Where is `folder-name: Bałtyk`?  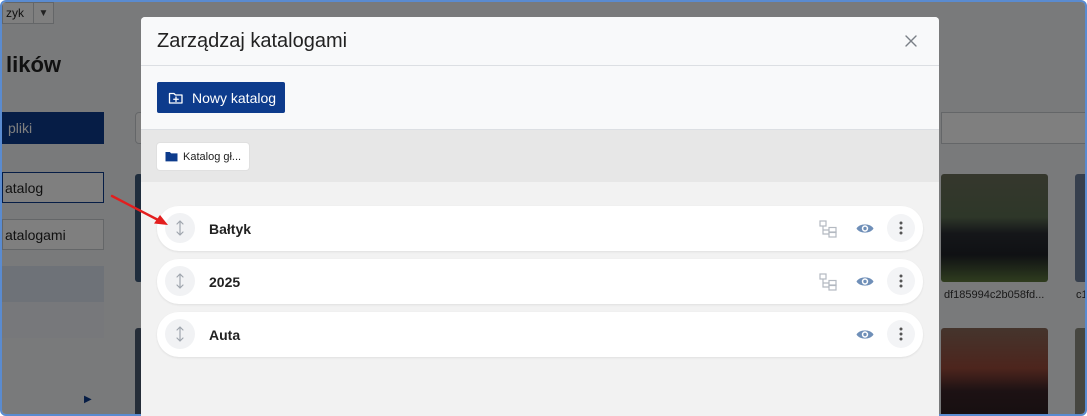 folder-name: Bałtyk is located at coordinates (230, 228).